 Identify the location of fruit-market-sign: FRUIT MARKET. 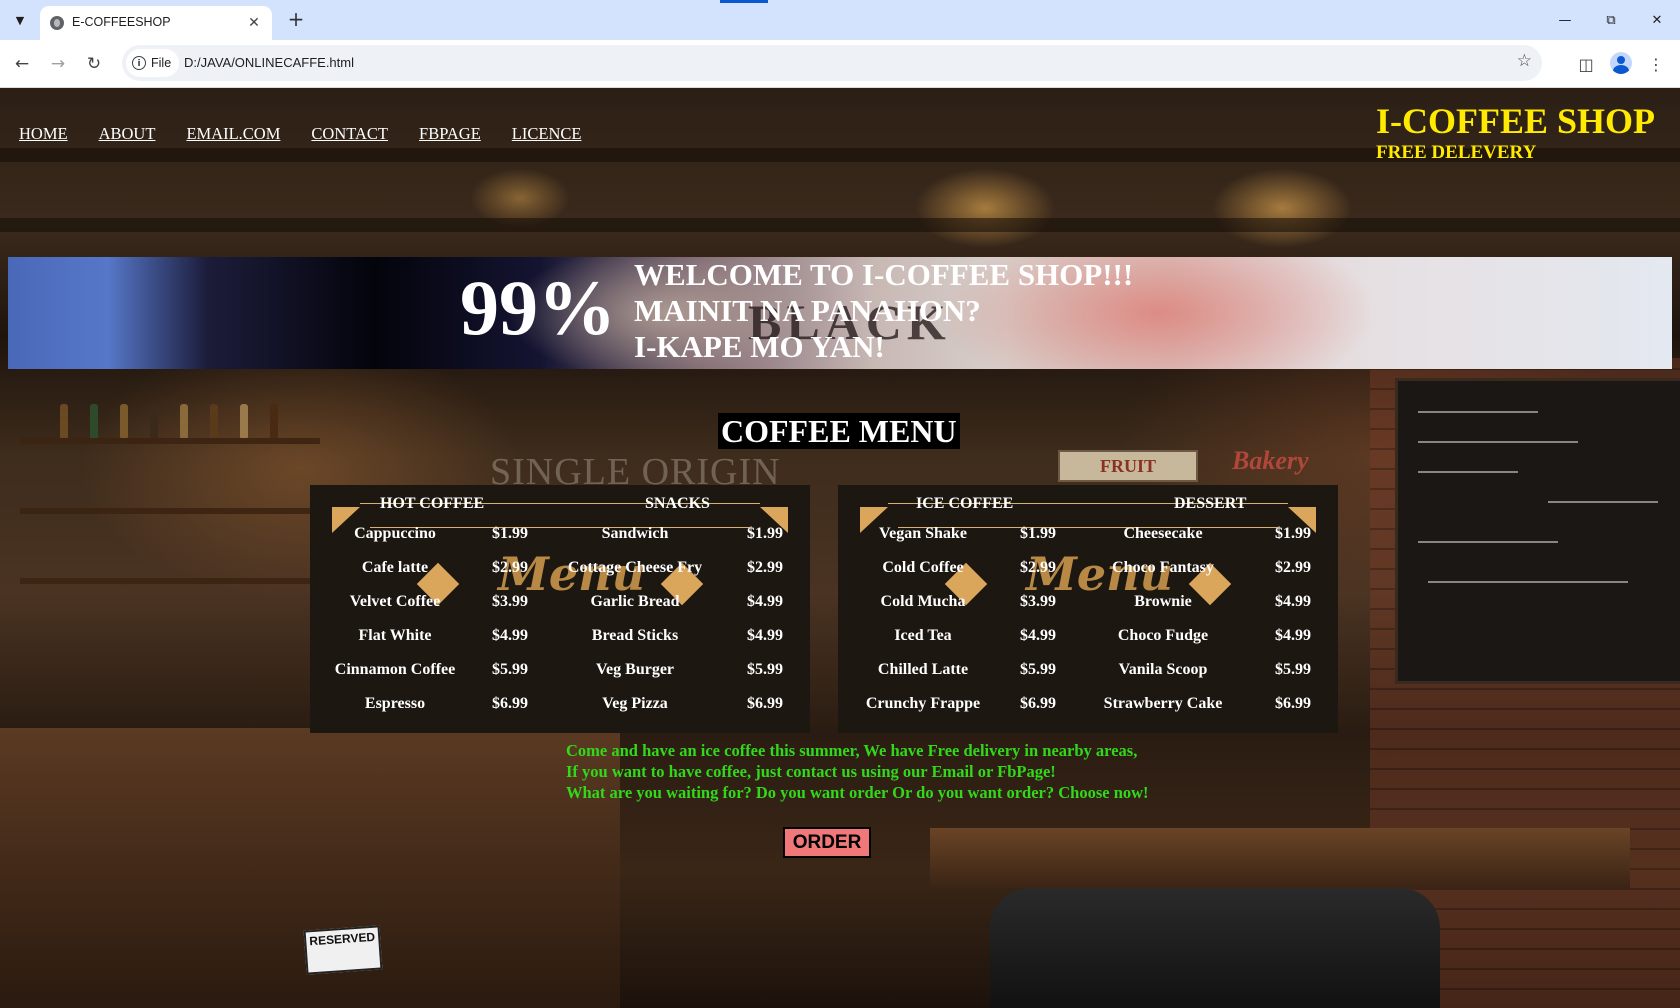
(1128, 477).